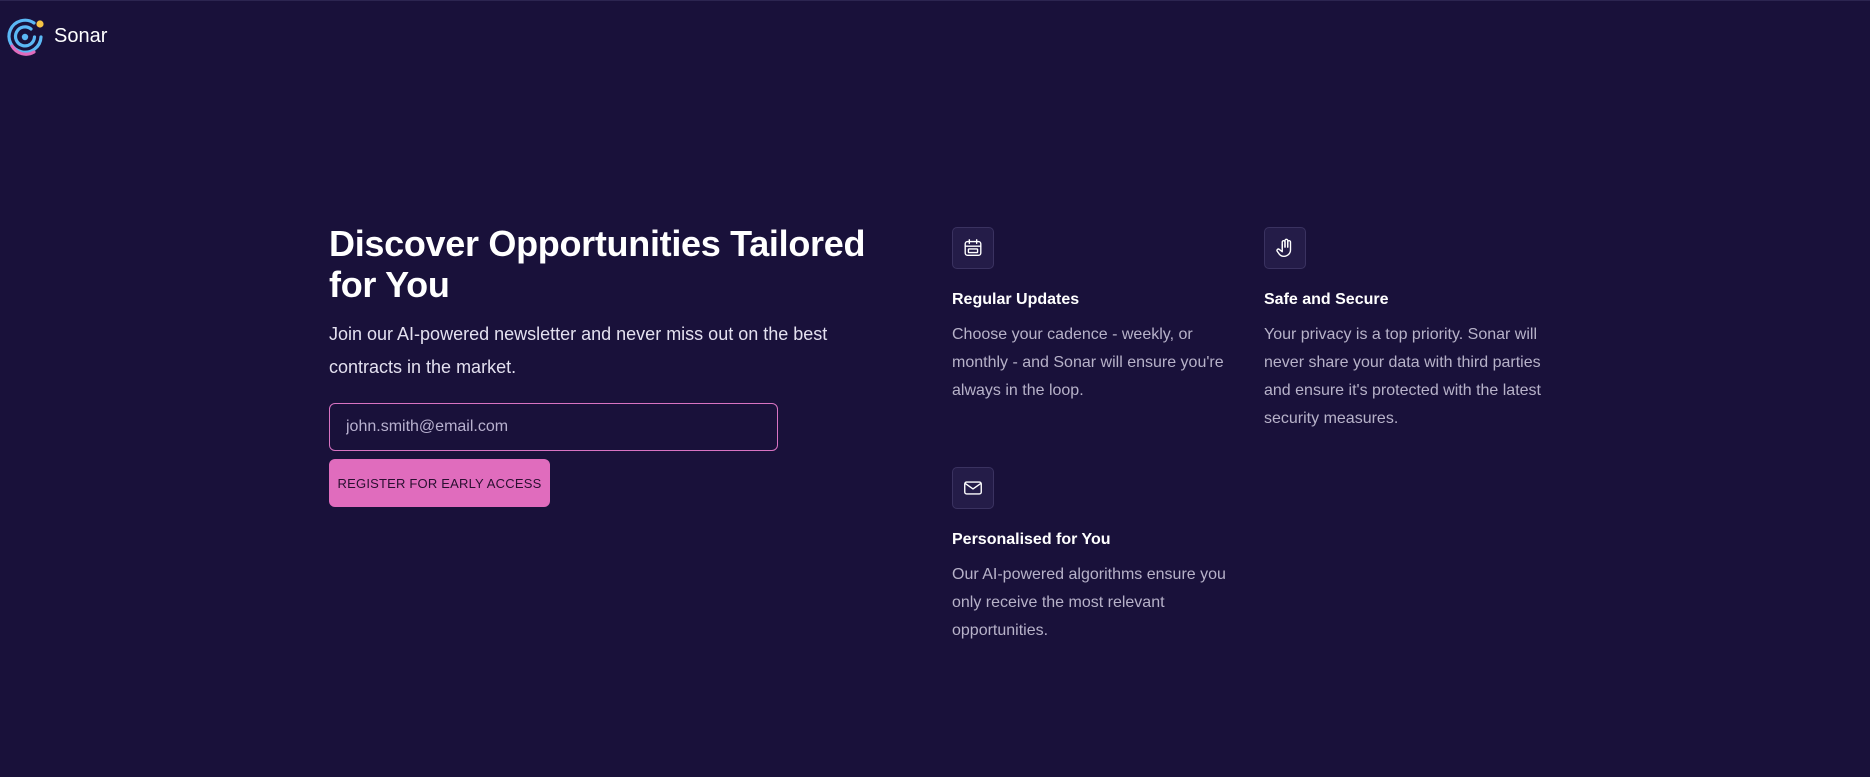 Image resolution: width=1870 pixels, height=777 pixels. Describe the element at coordinates (1326, 299) in the screenshot. I see `feature-title: Safe and Secure` at that location.